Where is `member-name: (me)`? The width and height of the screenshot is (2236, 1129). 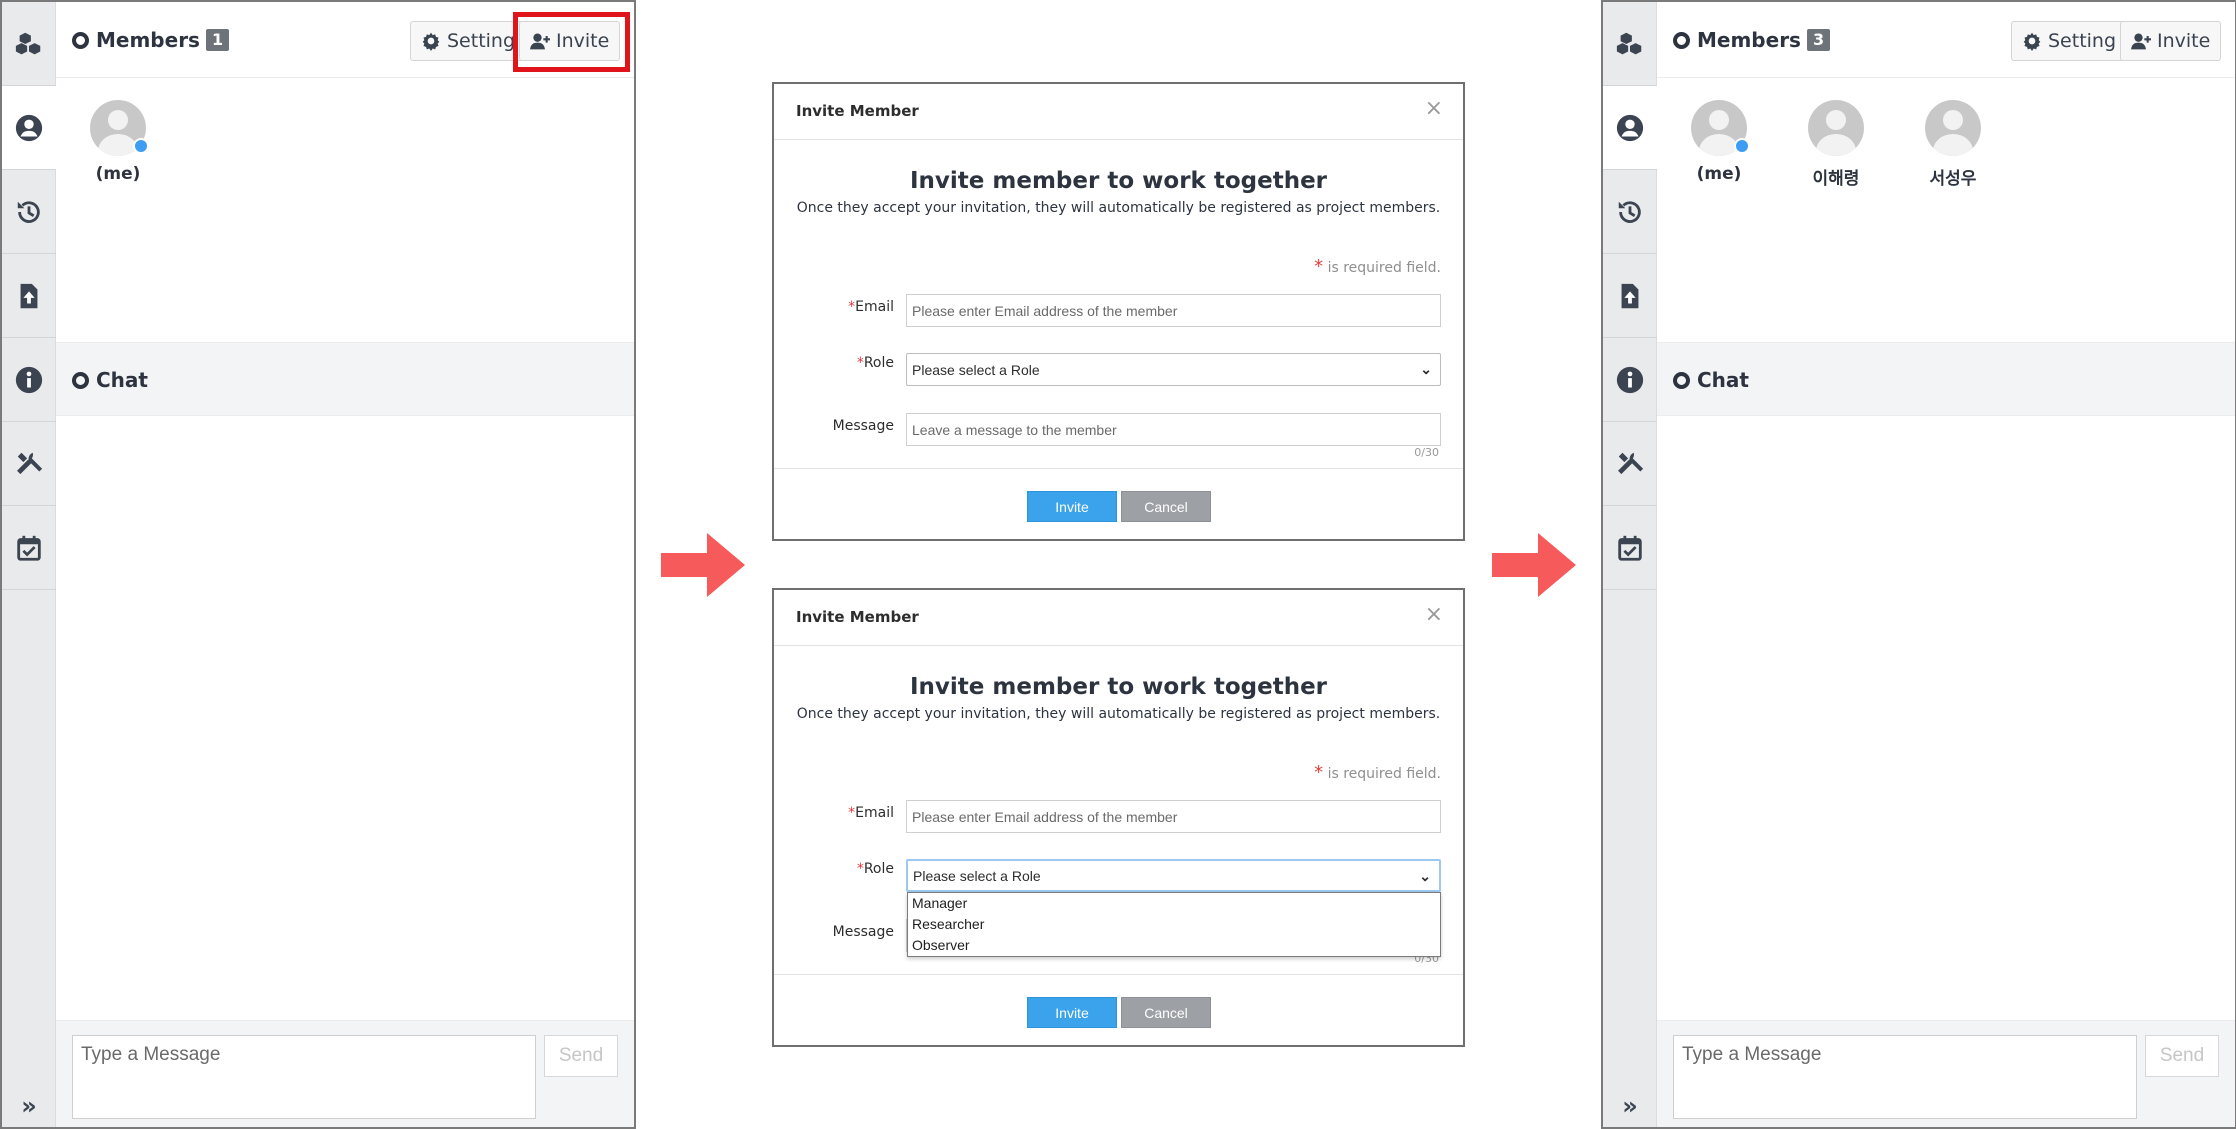 member-name: (me) is located at coordinates (118, 174).